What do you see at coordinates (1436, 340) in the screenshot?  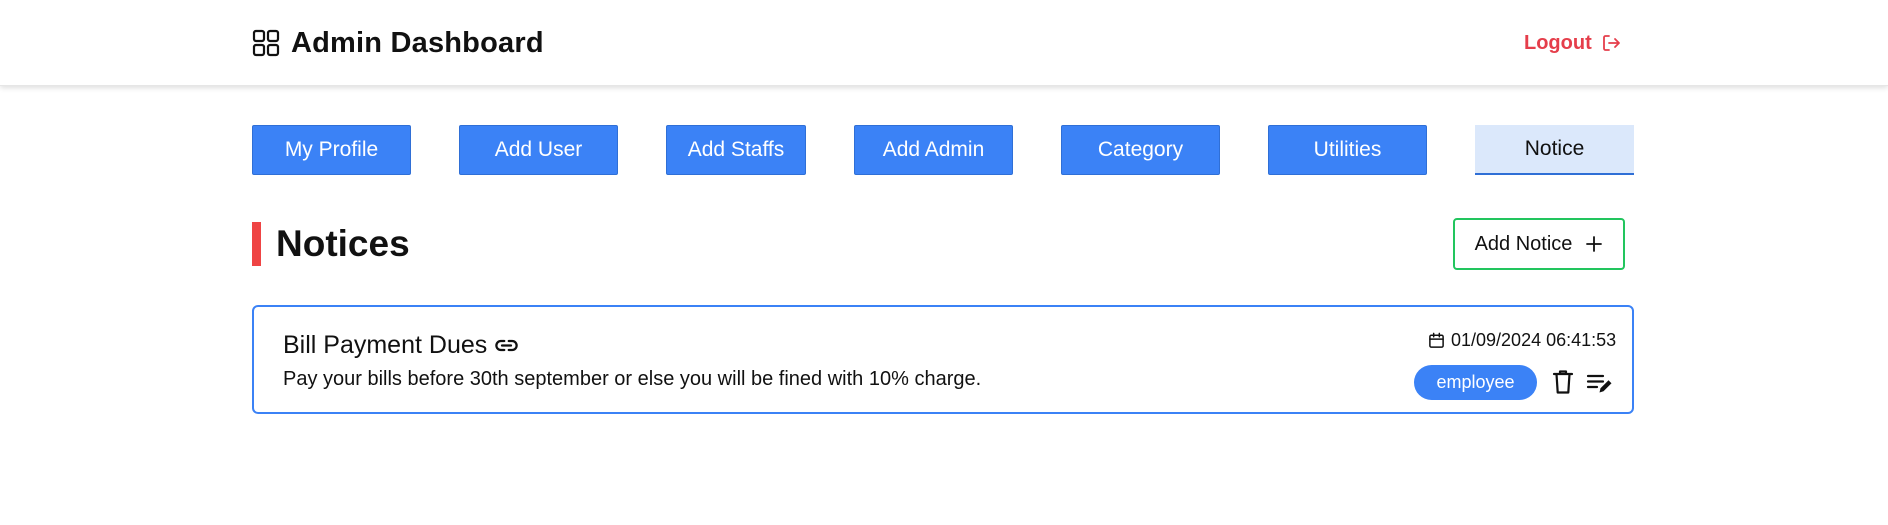 I see `calendar-icon` at bounding box center [1436, 340].